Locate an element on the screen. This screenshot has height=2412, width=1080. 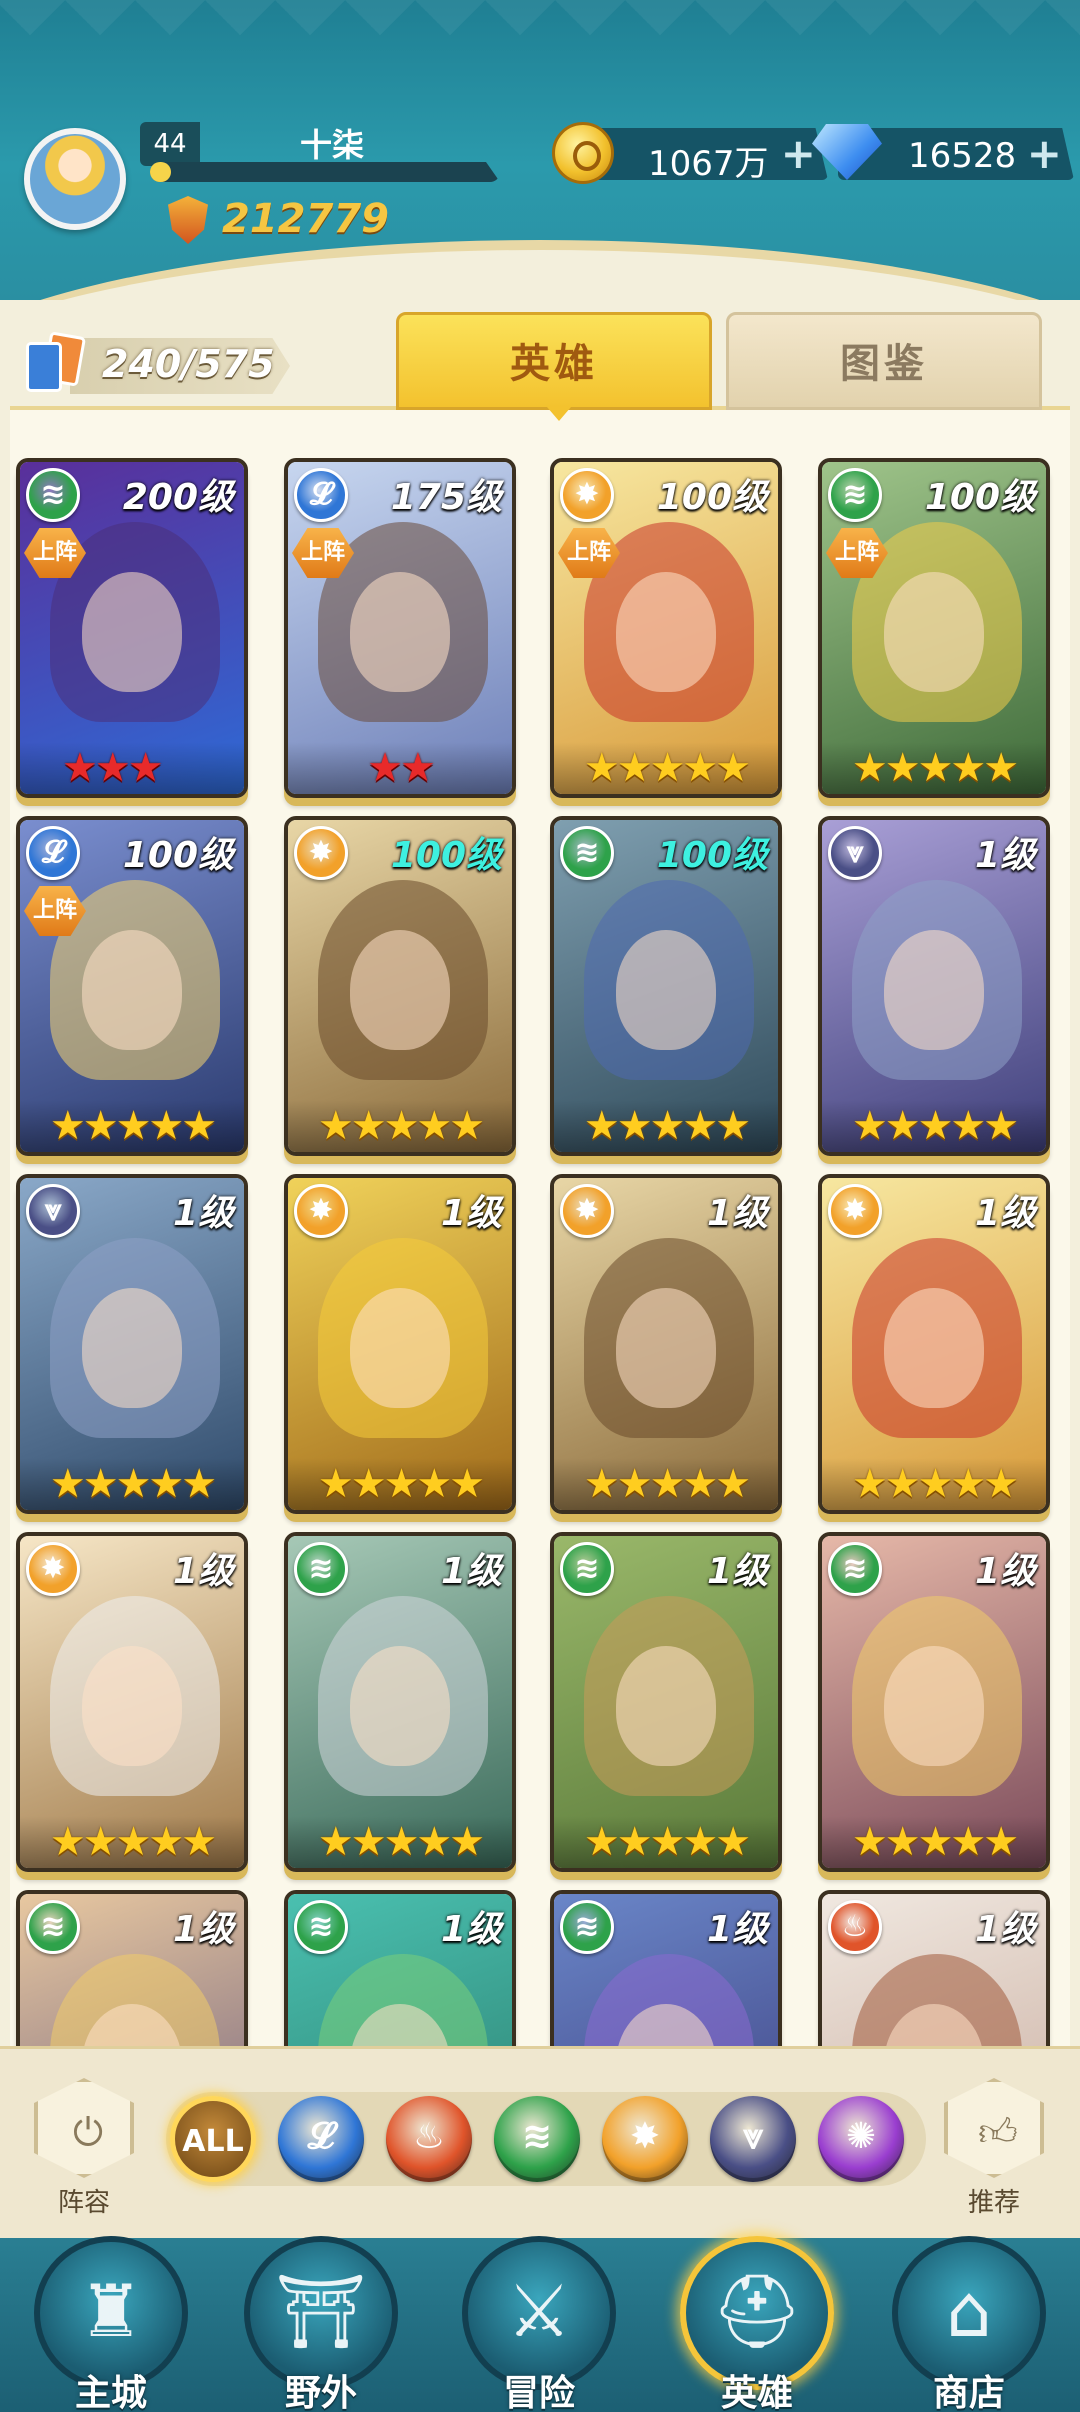
nav-label: 商店 is located at coordinates (968, 2392).